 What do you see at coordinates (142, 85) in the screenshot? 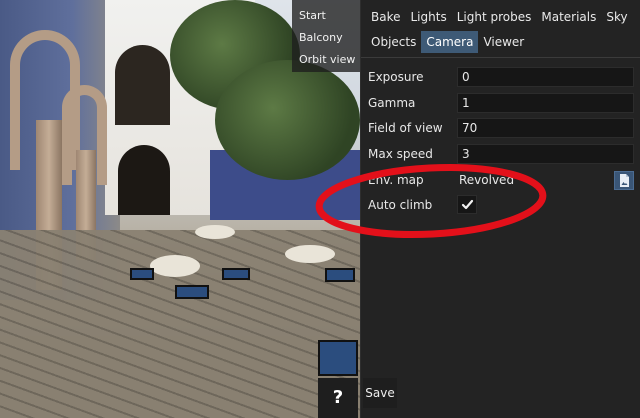
I see `scene-balcony` at bounding box center [142, 85].